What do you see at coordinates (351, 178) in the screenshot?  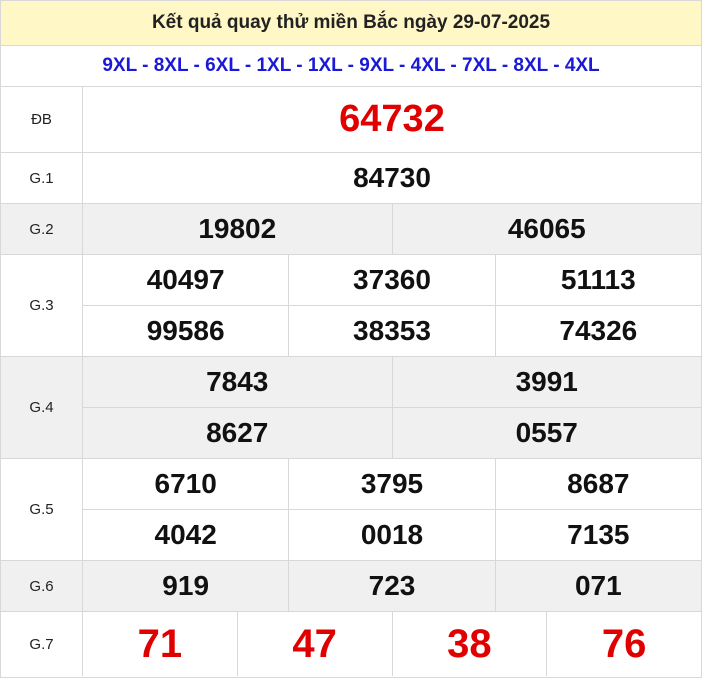 I see `prize-row-g1: G.1 84730` at bounding box center [351, 178].